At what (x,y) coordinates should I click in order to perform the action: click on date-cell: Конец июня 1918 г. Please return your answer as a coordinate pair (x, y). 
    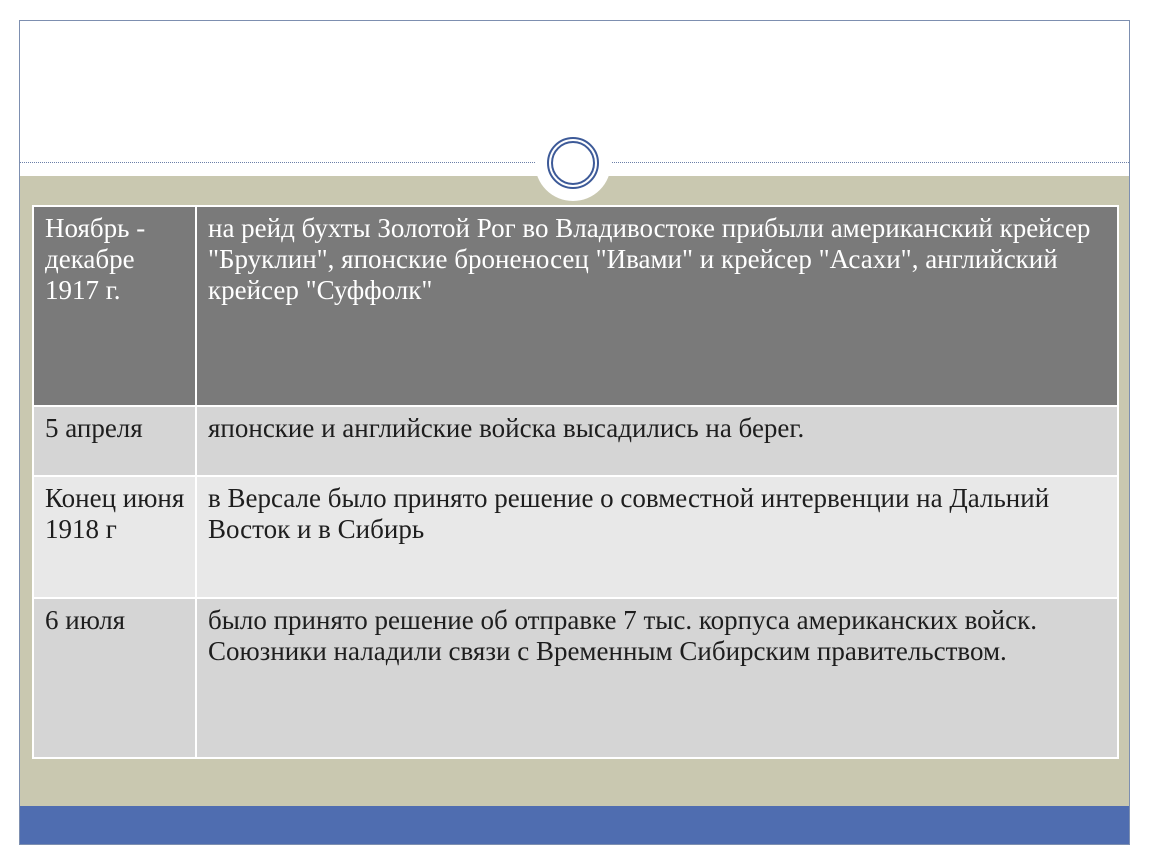
    Looking at the image, I should click on (114, 537).